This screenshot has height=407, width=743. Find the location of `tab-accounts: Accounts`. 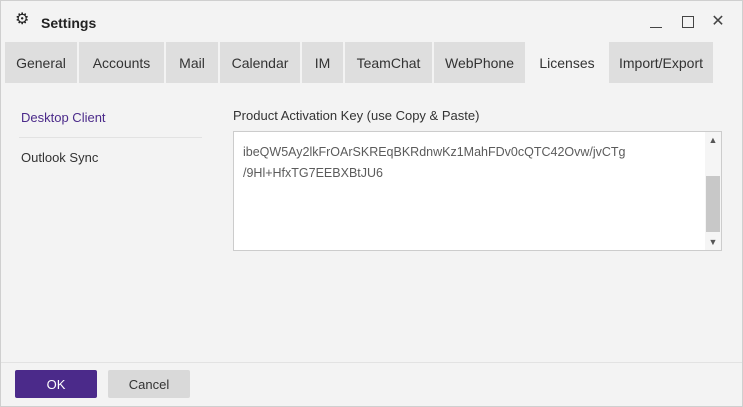

tab-accounts: Accounts is located at coordinates (122, 62).